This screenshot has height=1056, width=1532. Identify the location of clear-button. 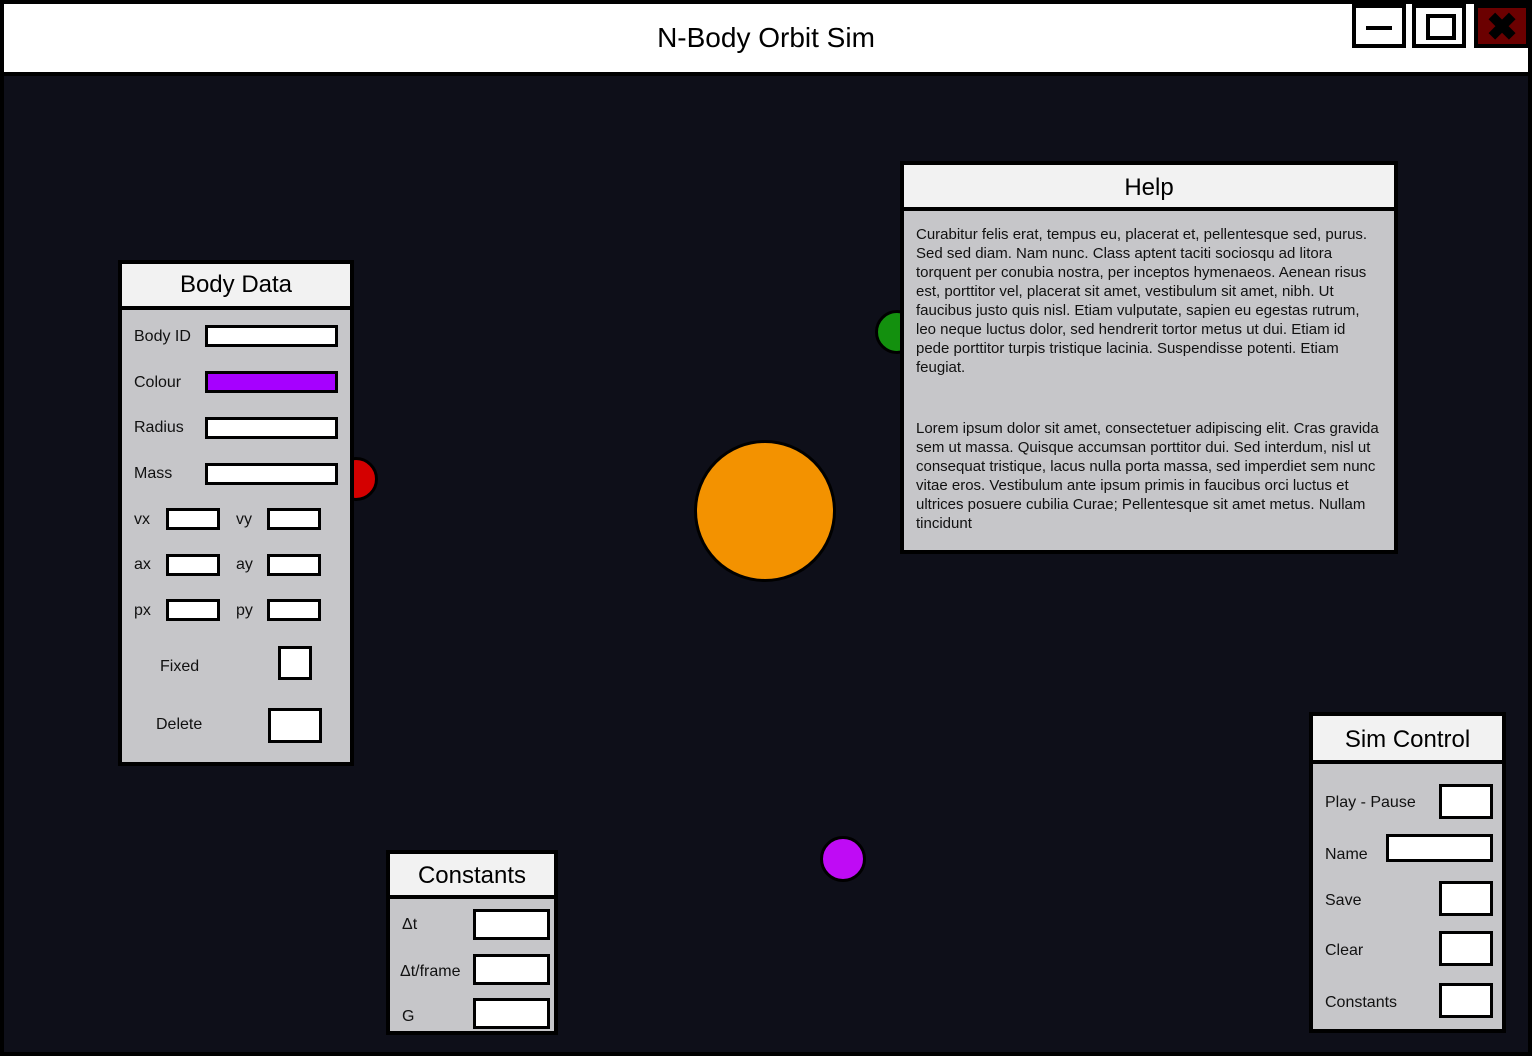
(1466, 948).